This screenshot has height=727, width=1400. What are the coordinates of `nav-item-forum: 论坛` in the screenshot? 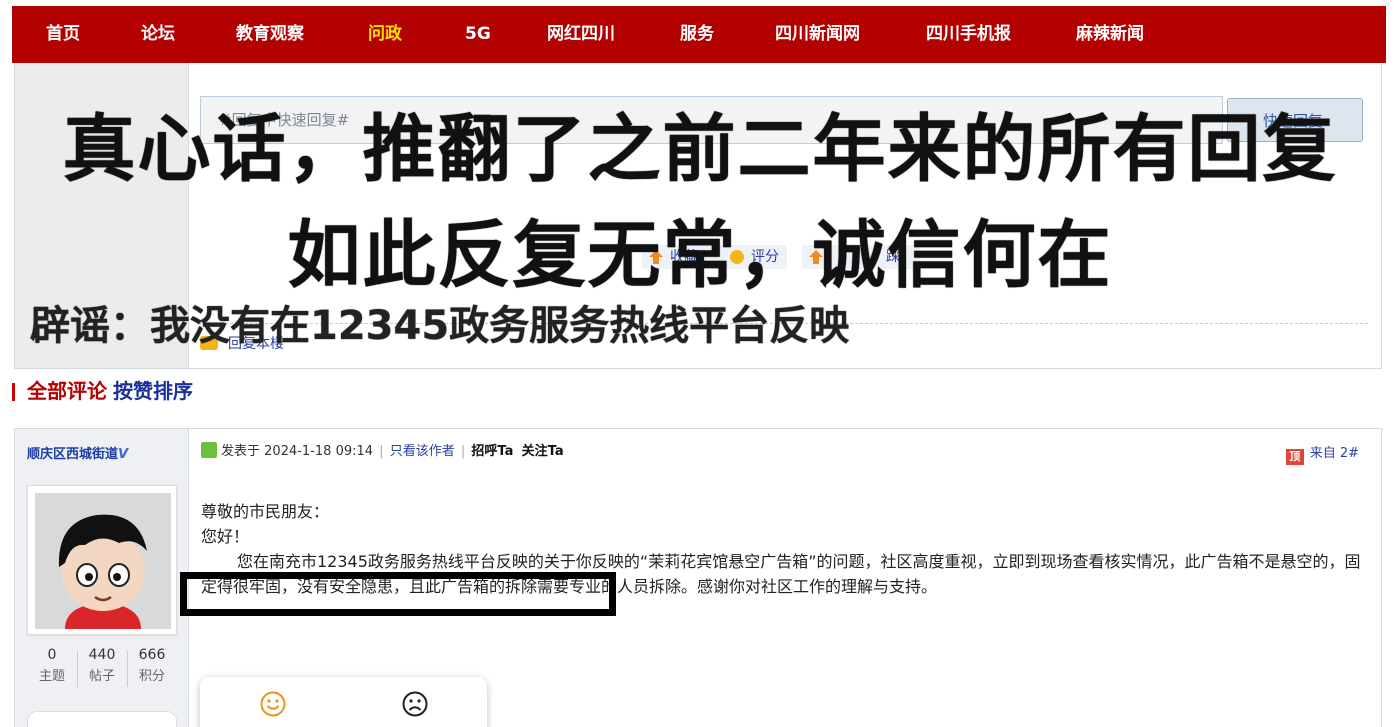 It's located at (158, 34).